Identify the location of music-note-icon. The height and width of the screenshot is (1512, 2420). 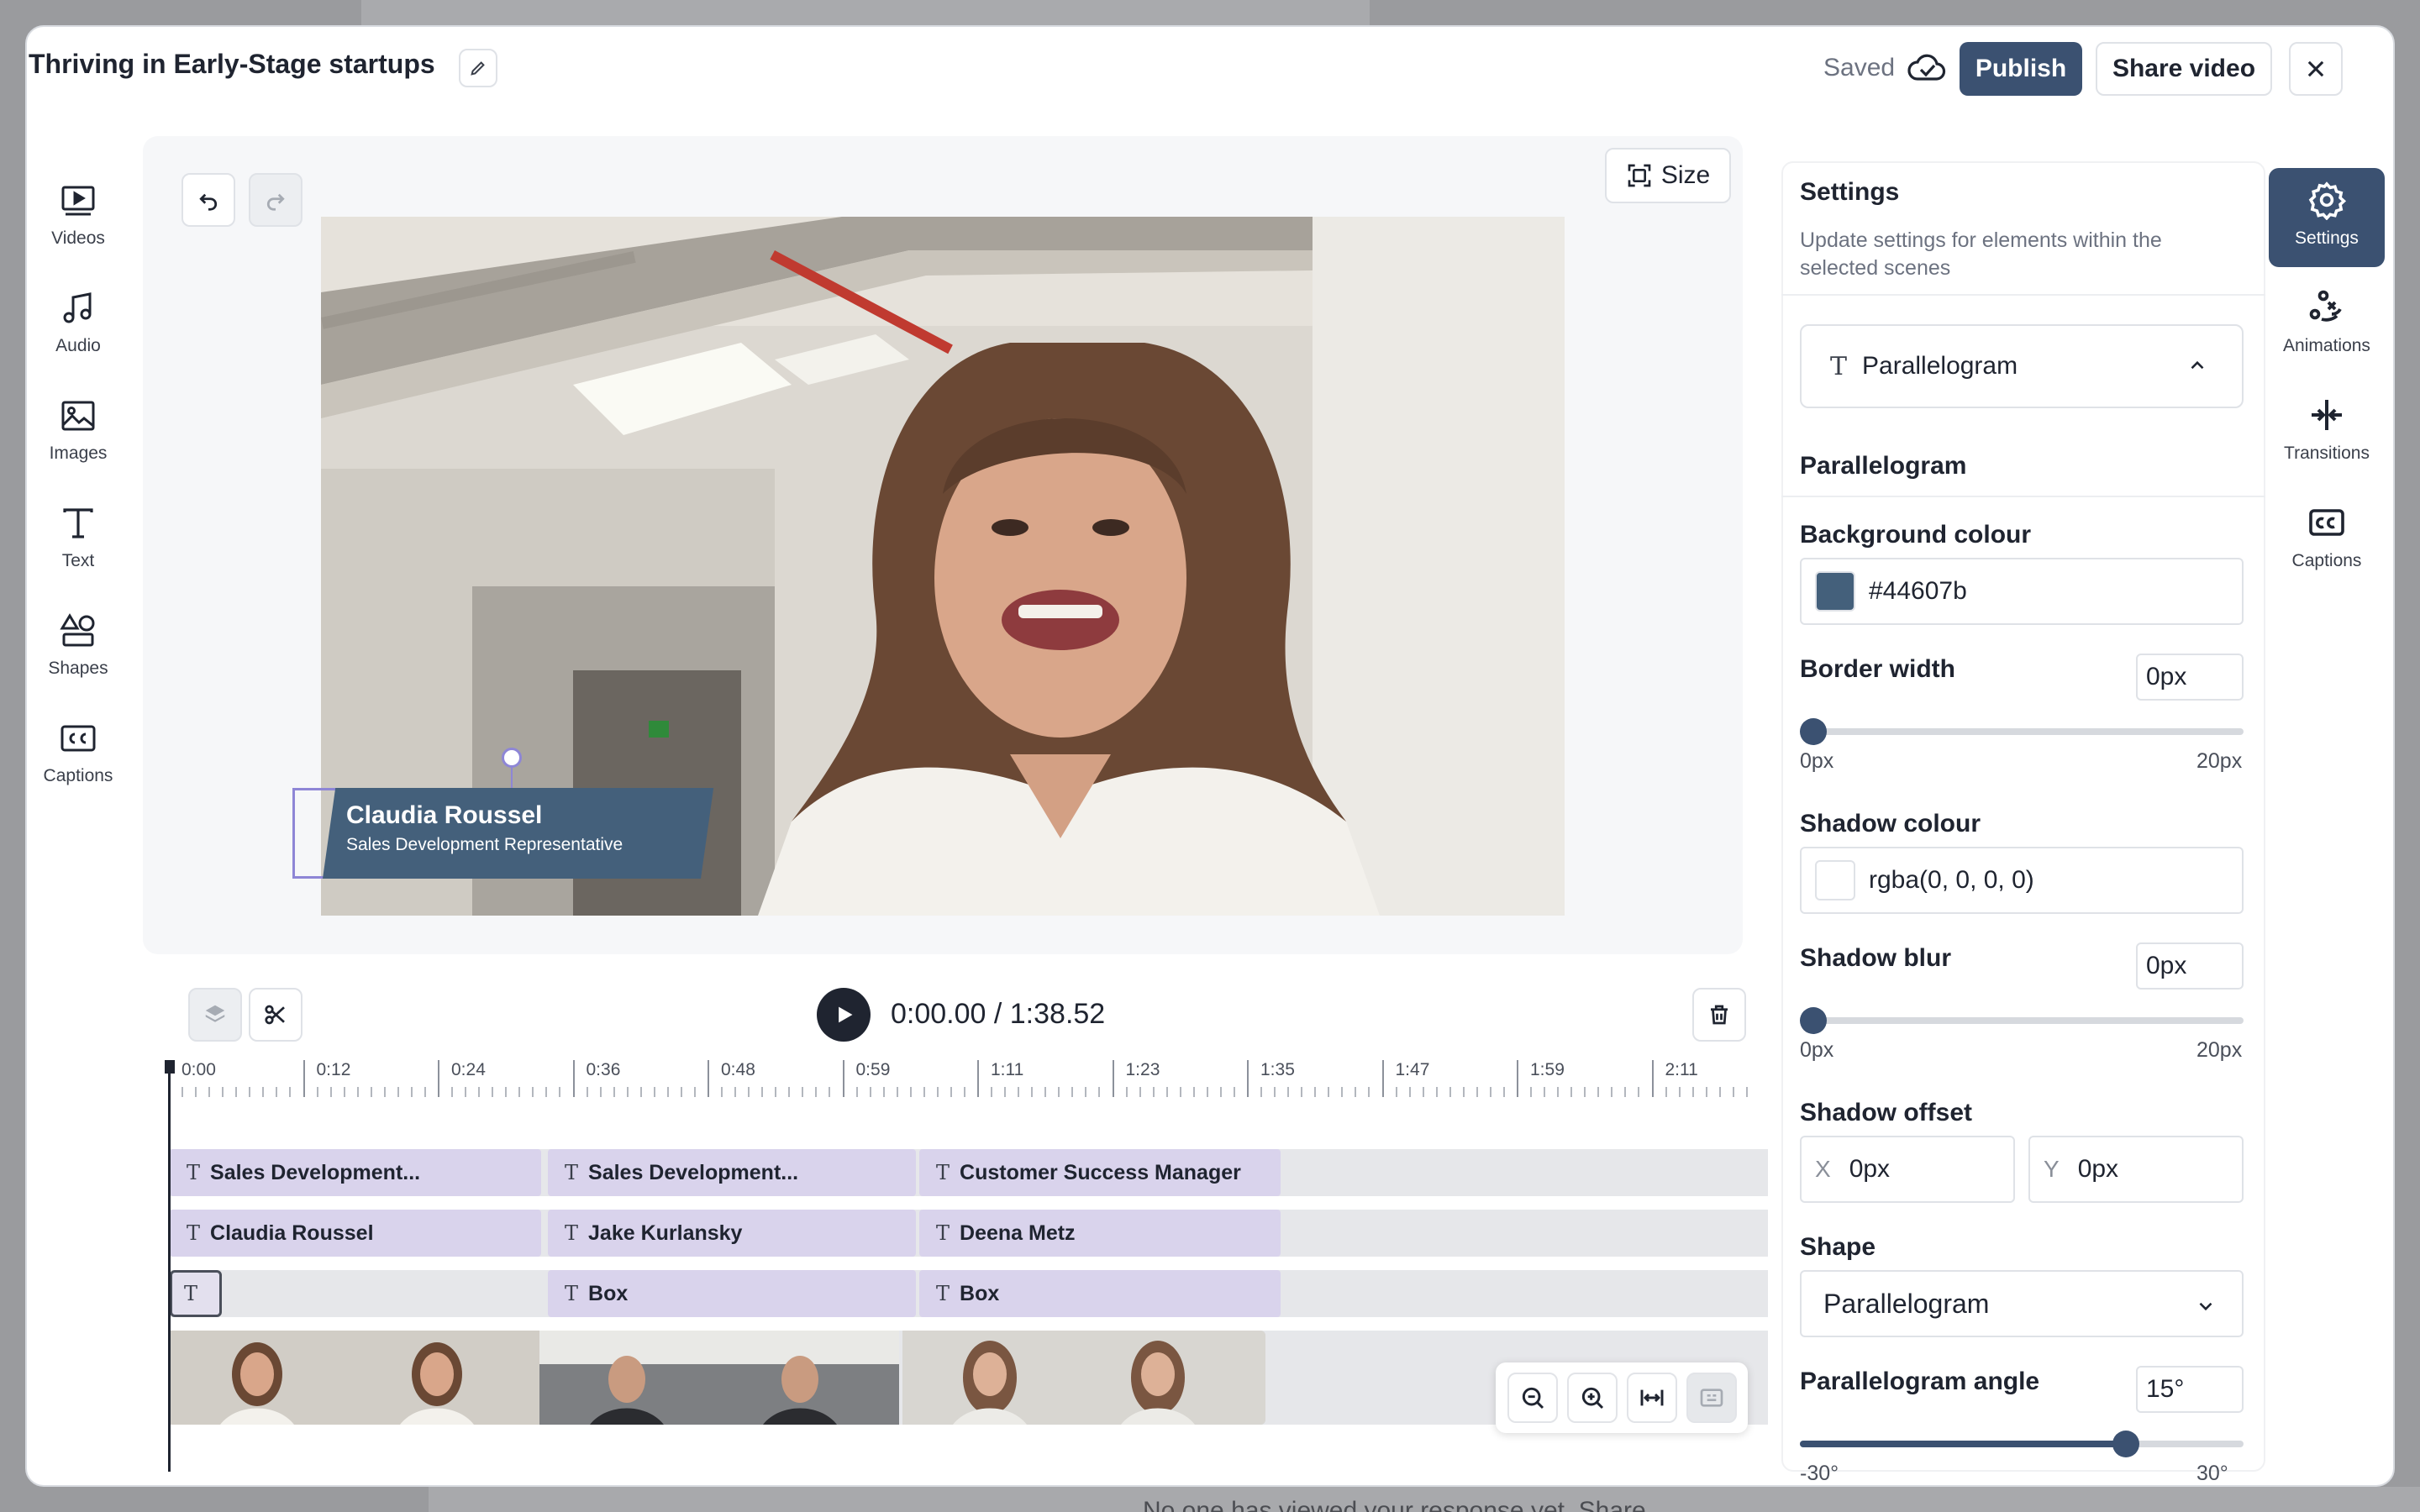
(77, 307).